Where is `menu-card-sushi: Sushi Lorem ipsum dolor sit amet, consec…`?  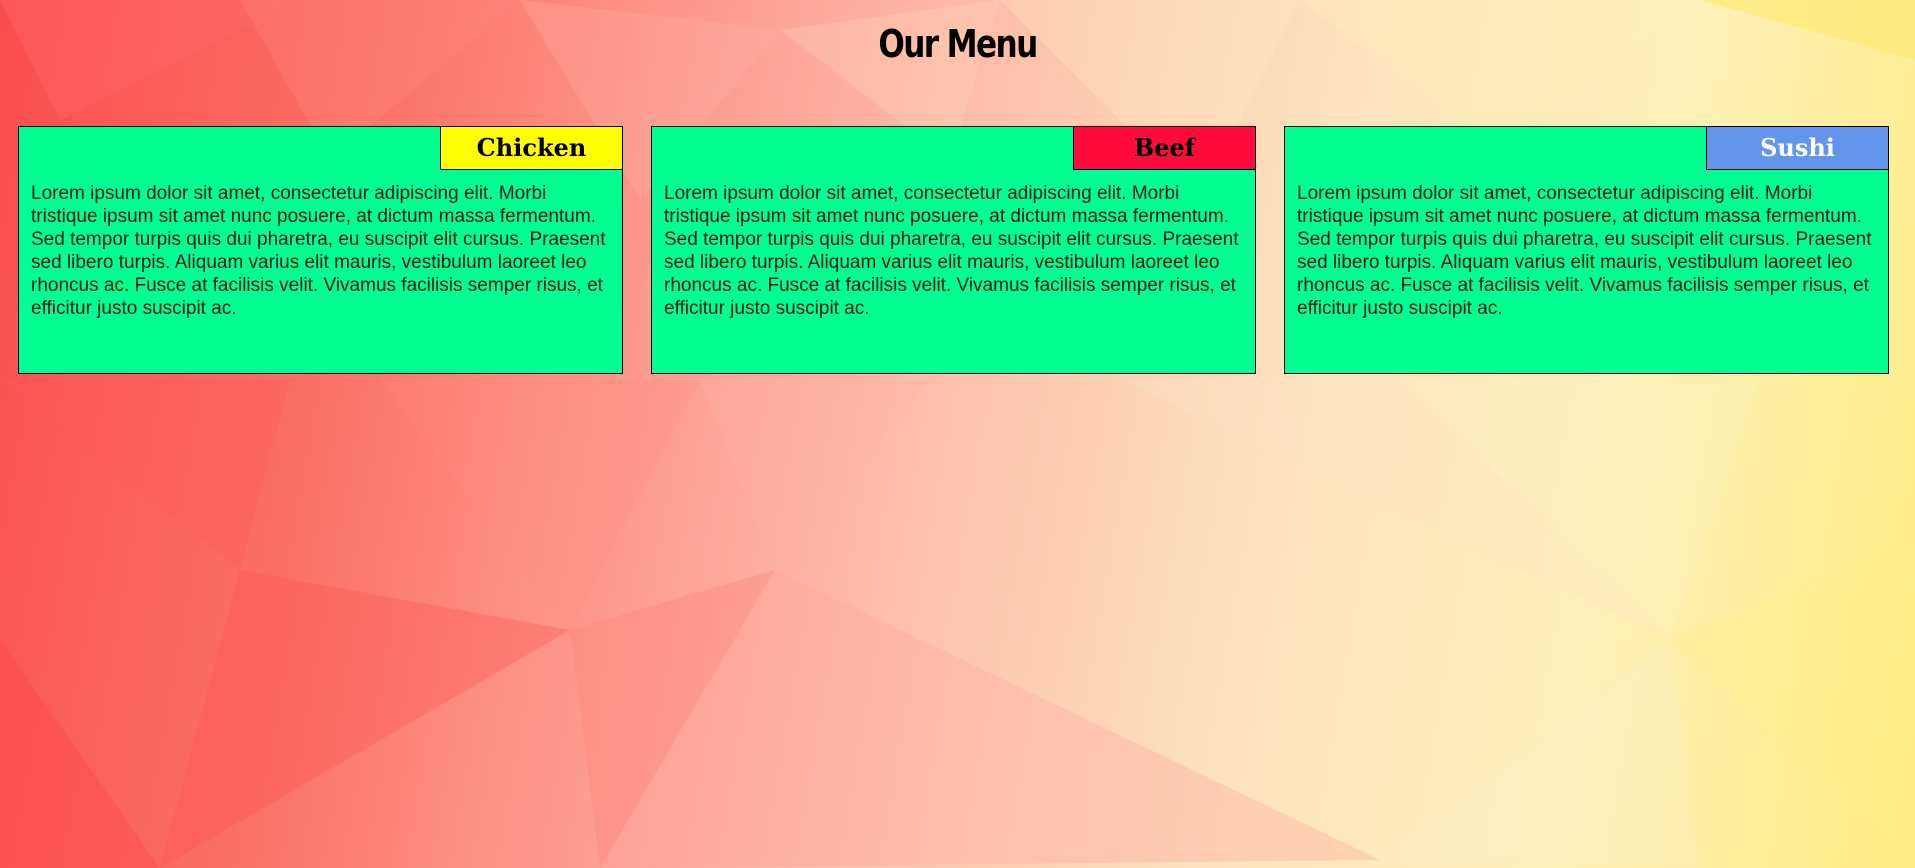 menu-card-sushi: Sushi Lorem ipsum dolor sit amet, consec… is located at coordinates (1586, 250).